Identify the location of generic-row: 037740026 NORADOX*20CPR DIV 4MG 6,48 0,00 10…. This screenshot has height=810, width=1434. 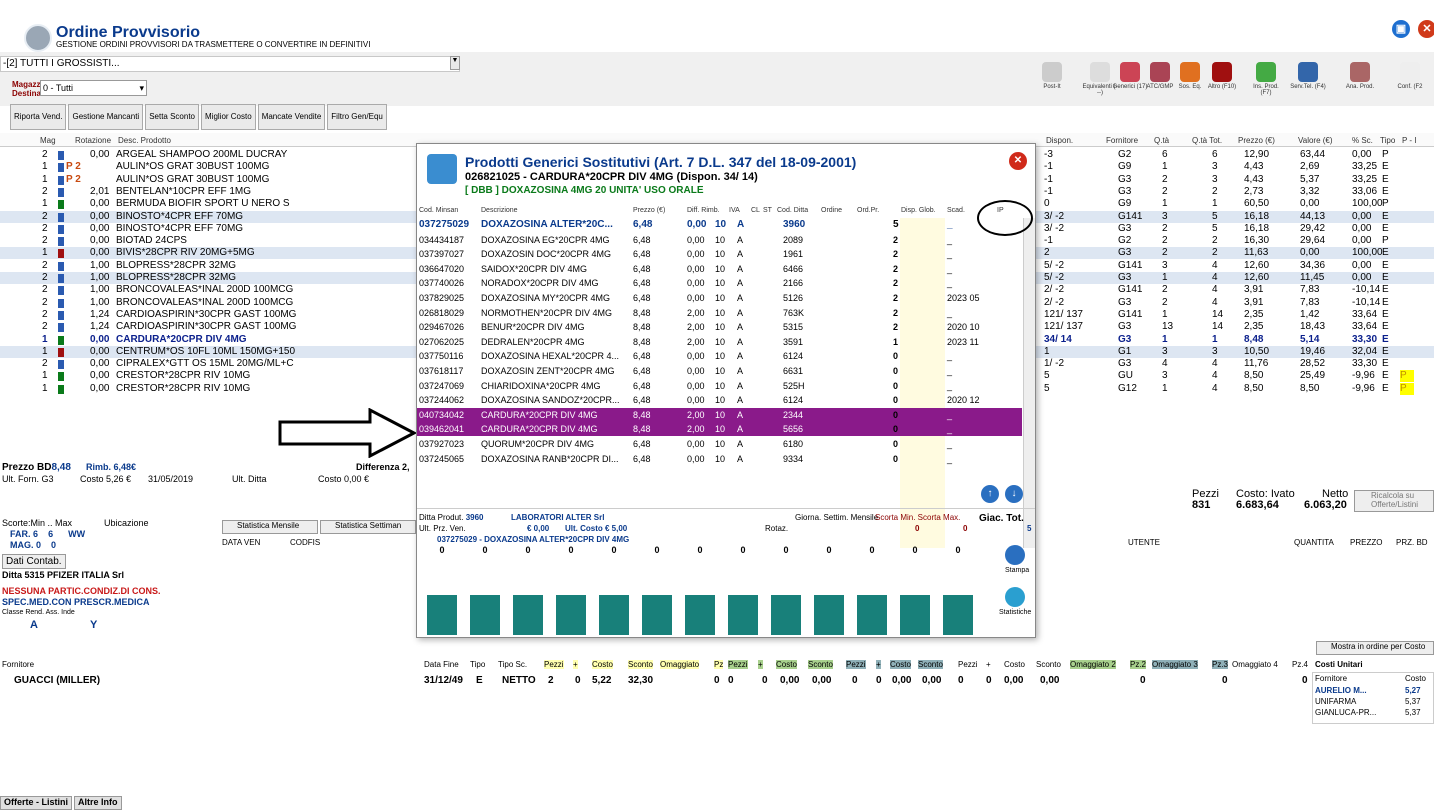
(719, 283).